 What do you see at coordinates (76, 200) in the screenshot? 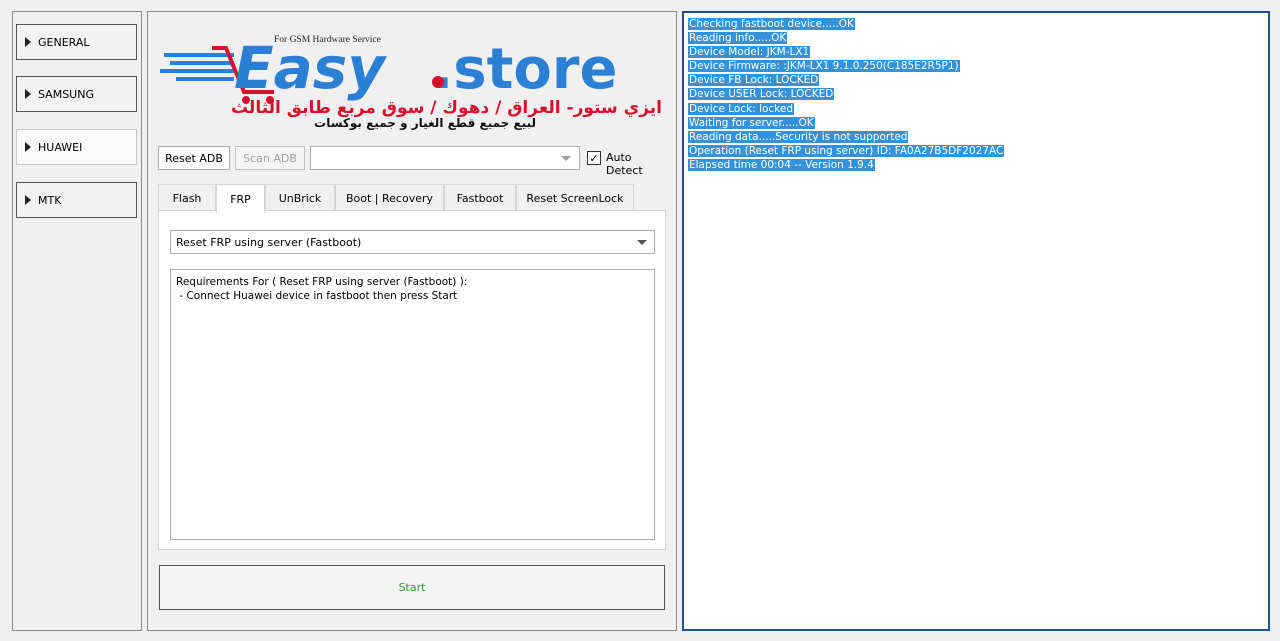
I see `sidebar-item-mtk: MTK` at bounding box center [76, 200].